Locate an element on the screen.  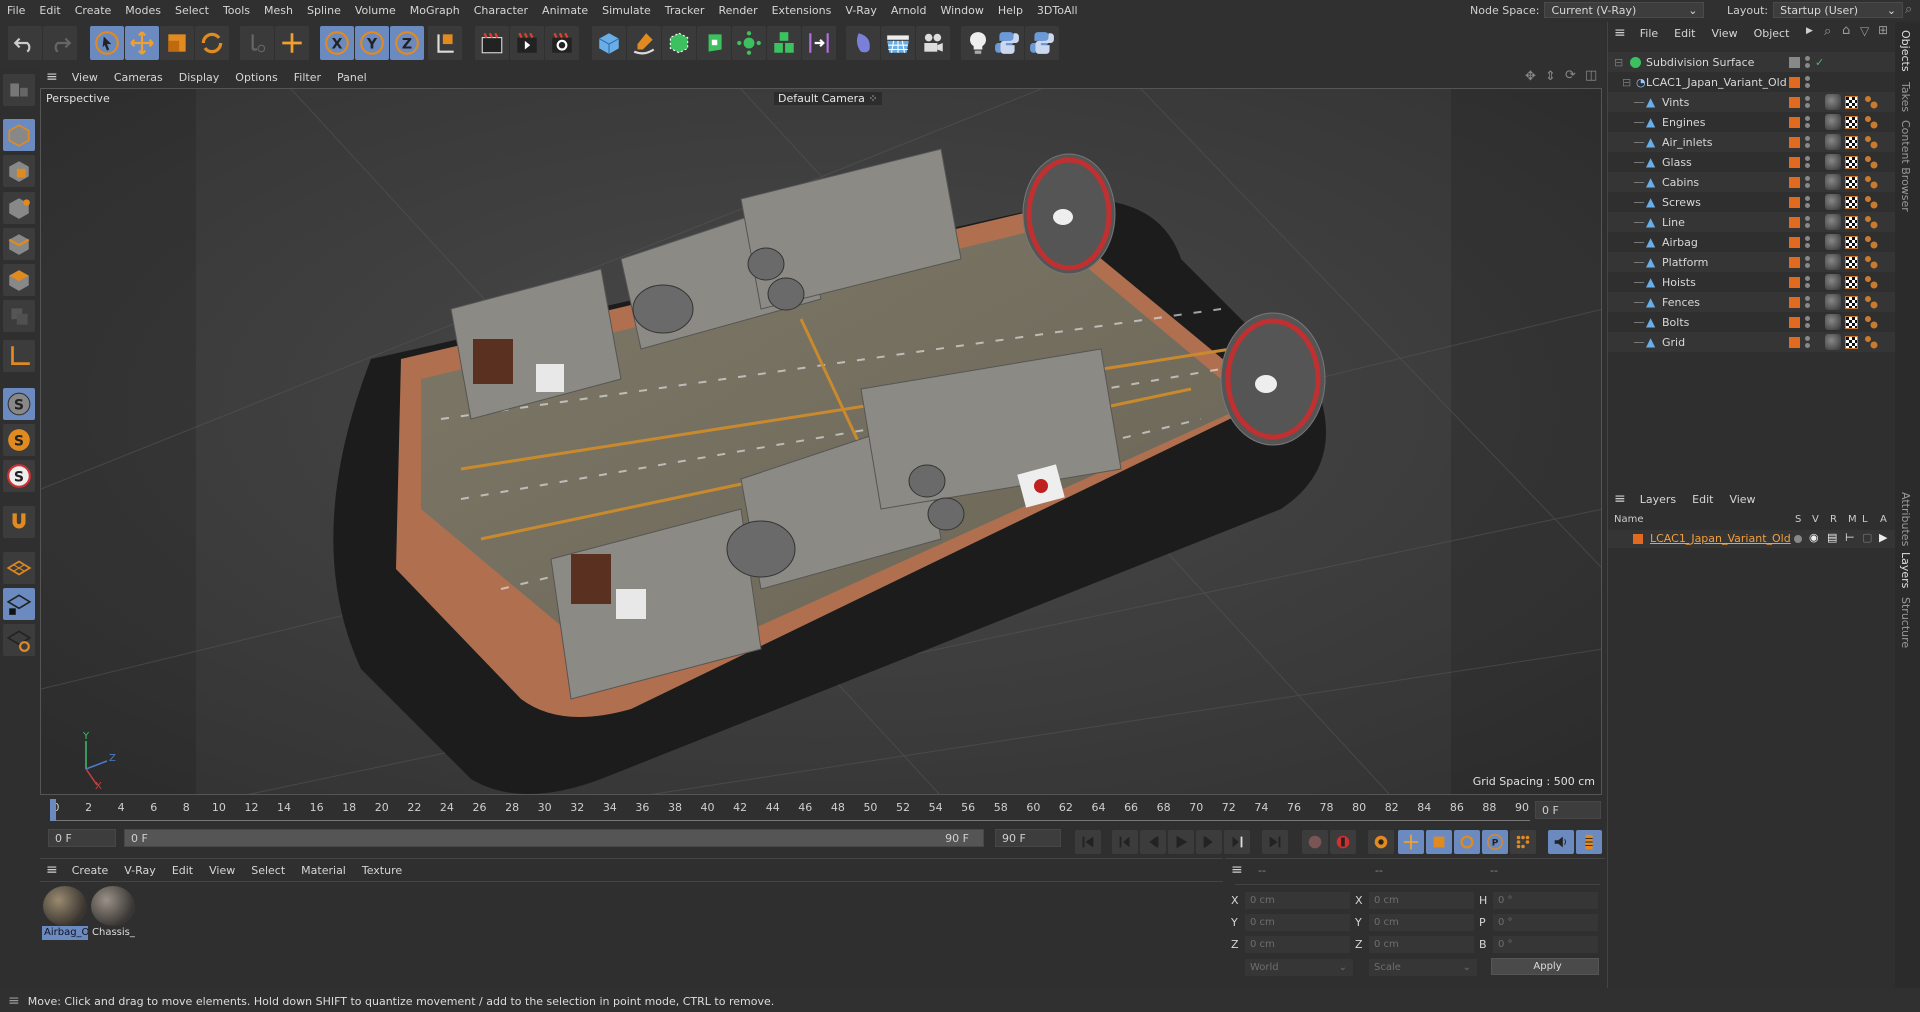
workplane-icon is located at coordinates (19, 568).